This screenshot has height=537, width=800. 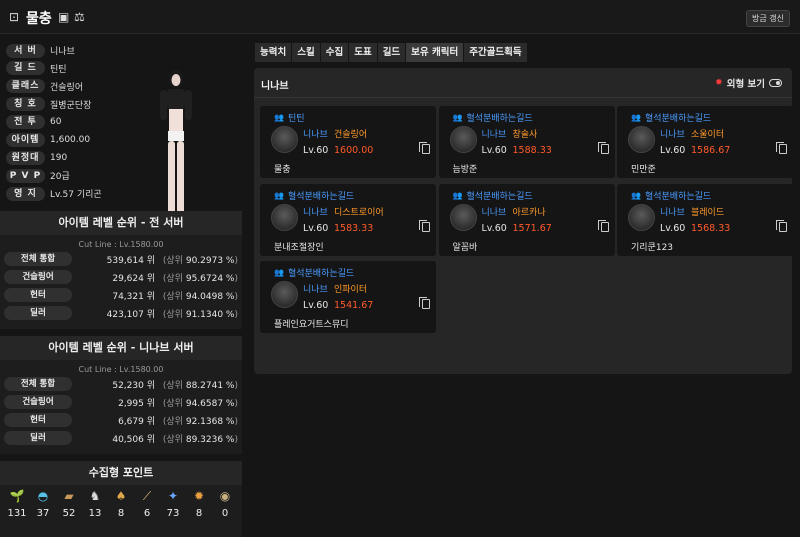 I want to click on card-class: 인파이터, so click(x=351, y=290).